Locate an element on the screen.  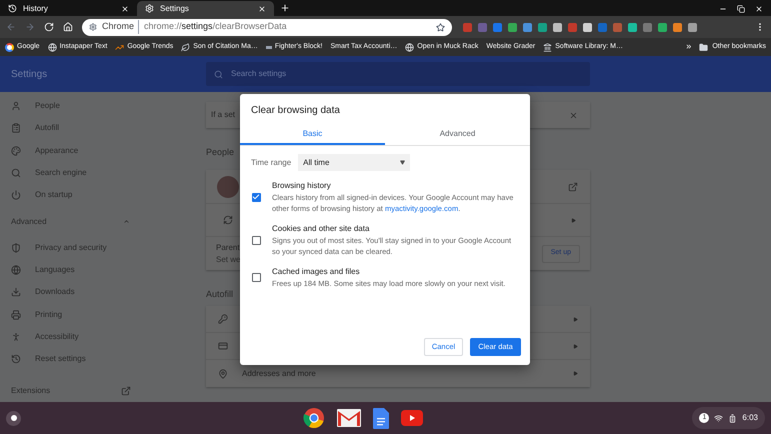
bookmarks-overflow-button: » is located at coordinates (689, 47).